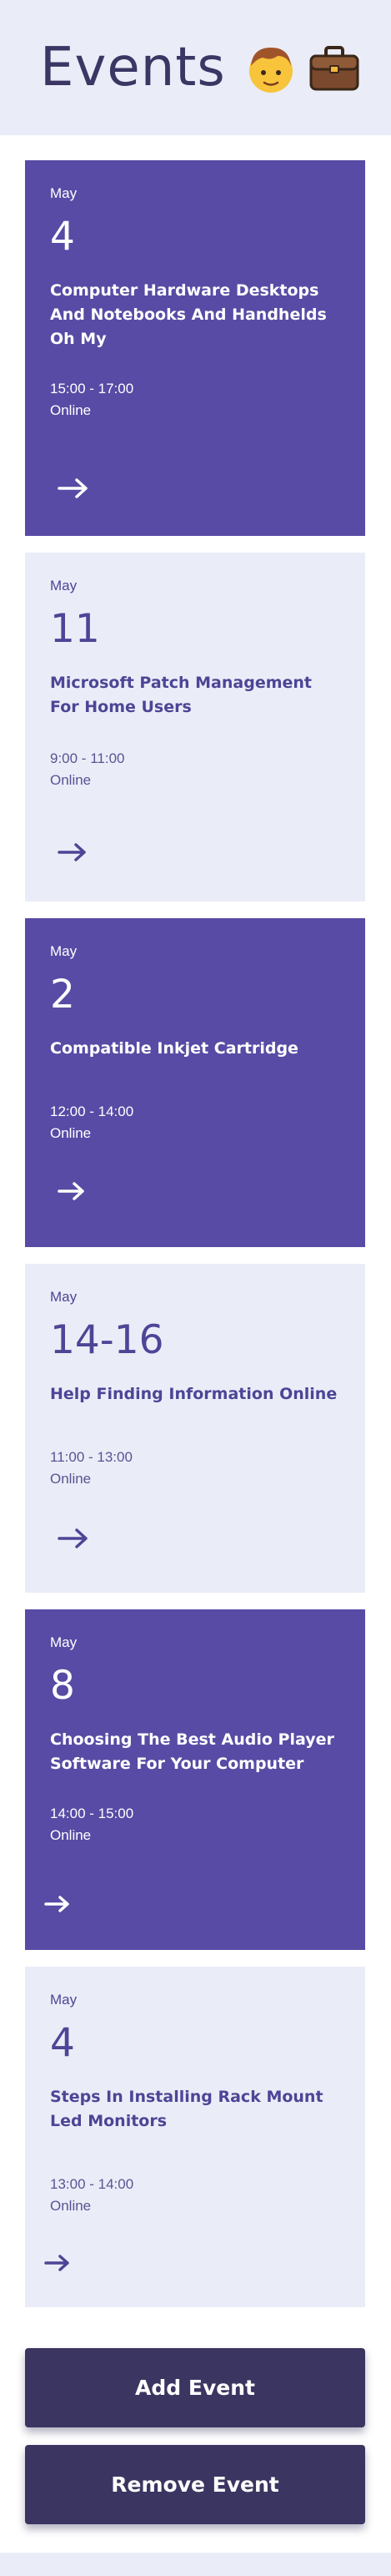 This screenshot has width=391, height=2576. I want to click on page-header: Events, so click(196, 67).